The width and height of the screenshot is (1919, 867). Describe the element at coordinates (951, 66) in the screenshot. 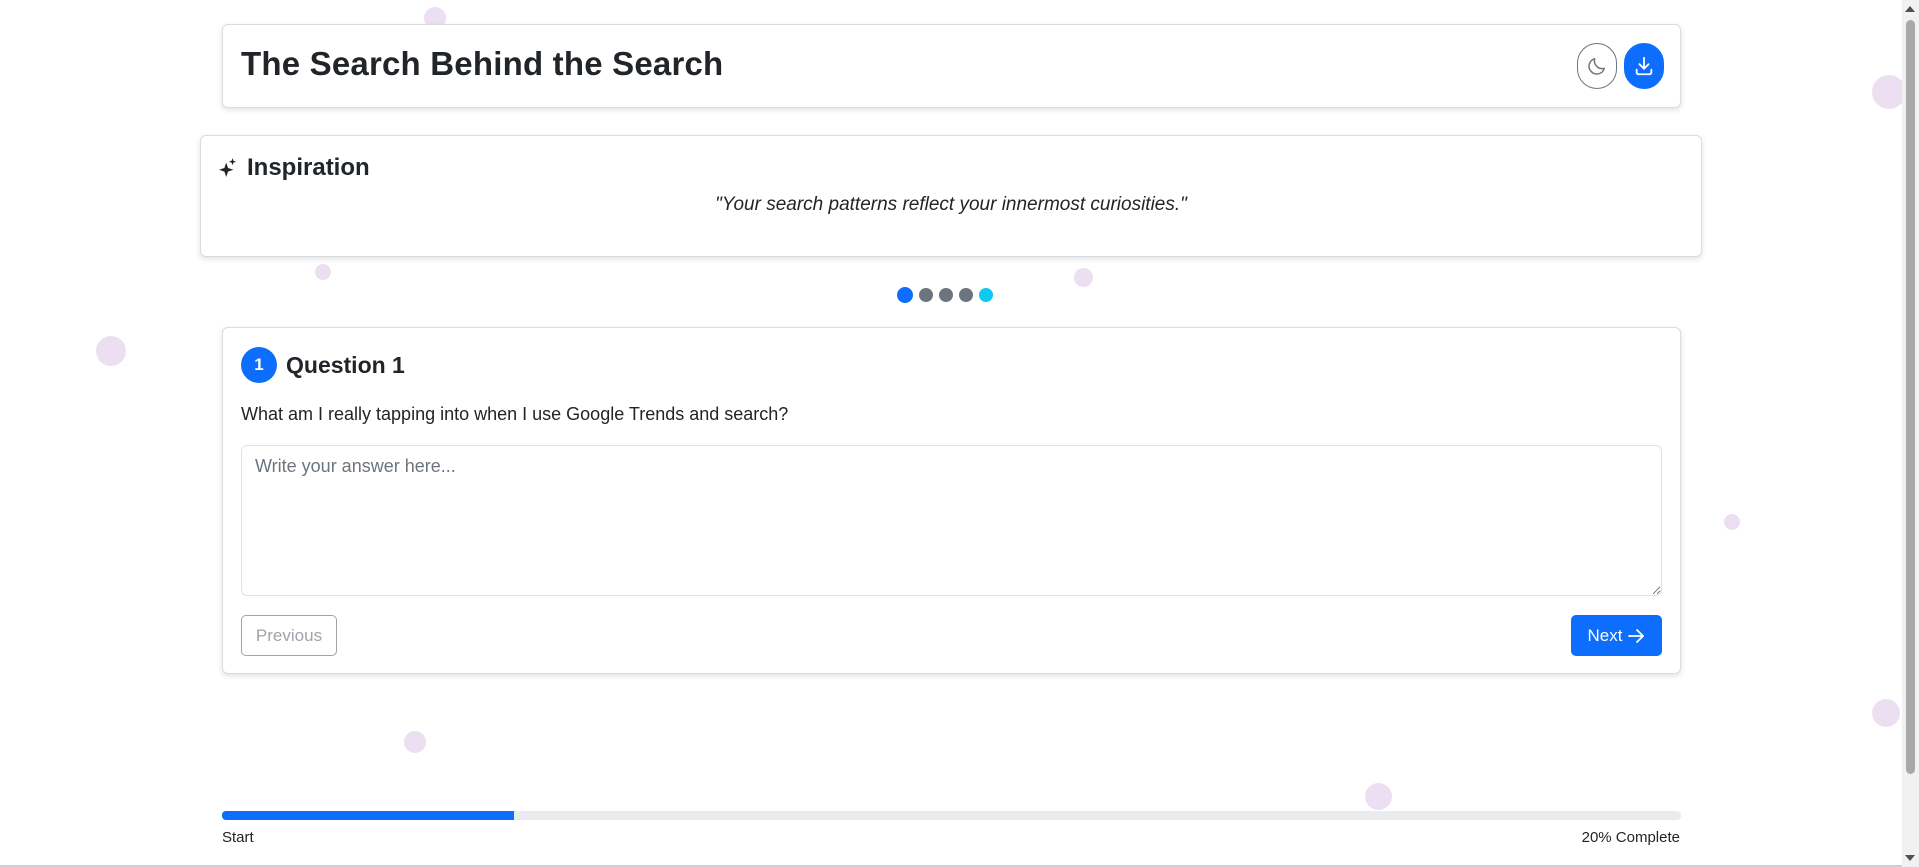

I see `header-card: The Search Behind the Search` at that location.